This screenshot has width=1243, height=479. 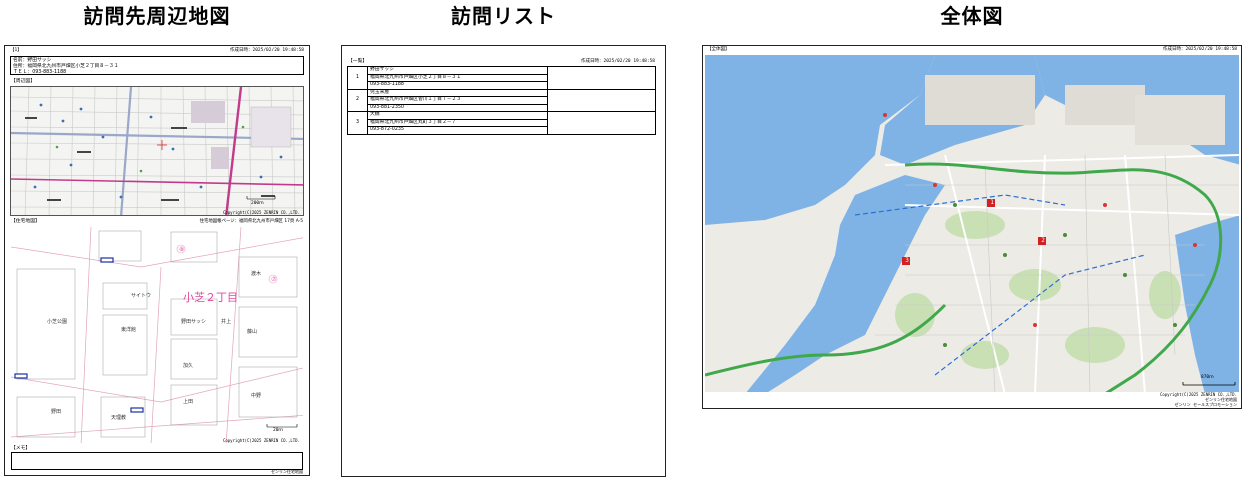 What do you see at coordinates (457, 122) in the screenshot?
I see `row-address: 福岡県北九州市戸畑区丸町３丁目２－７` at bounding box center [457, 122].